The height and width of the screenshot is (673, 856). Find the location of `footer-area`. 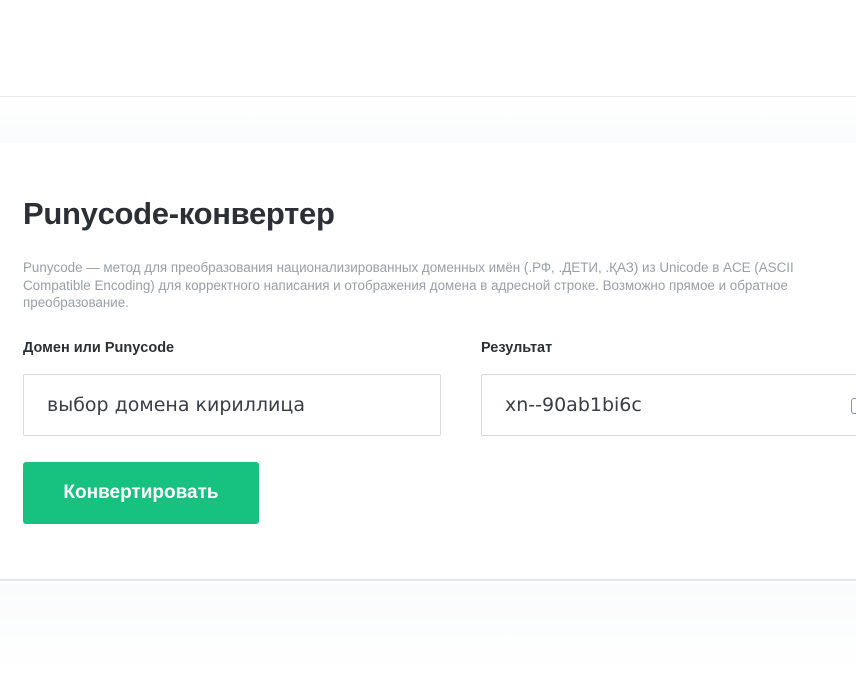

footer-area is located at coordinates (428, 628).